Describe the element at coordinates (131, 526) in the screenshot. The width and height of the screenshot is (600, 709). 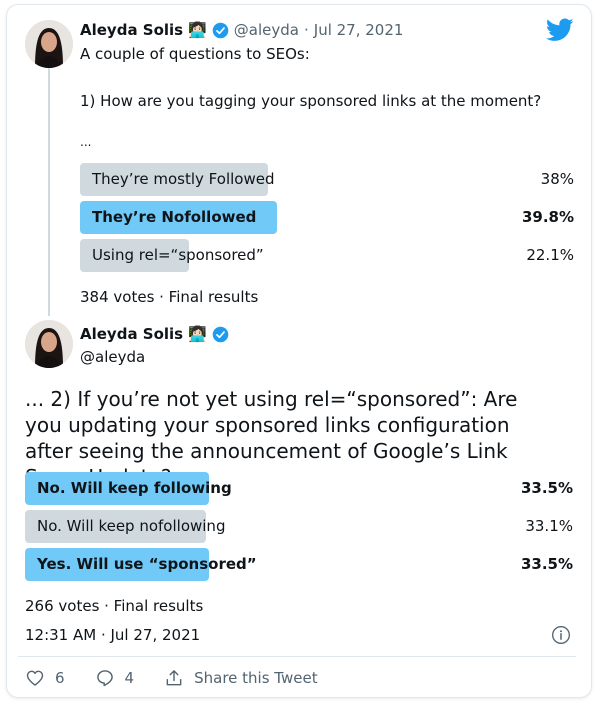
I see `poll-option-label: No. Will keep nofollowing` at that location.